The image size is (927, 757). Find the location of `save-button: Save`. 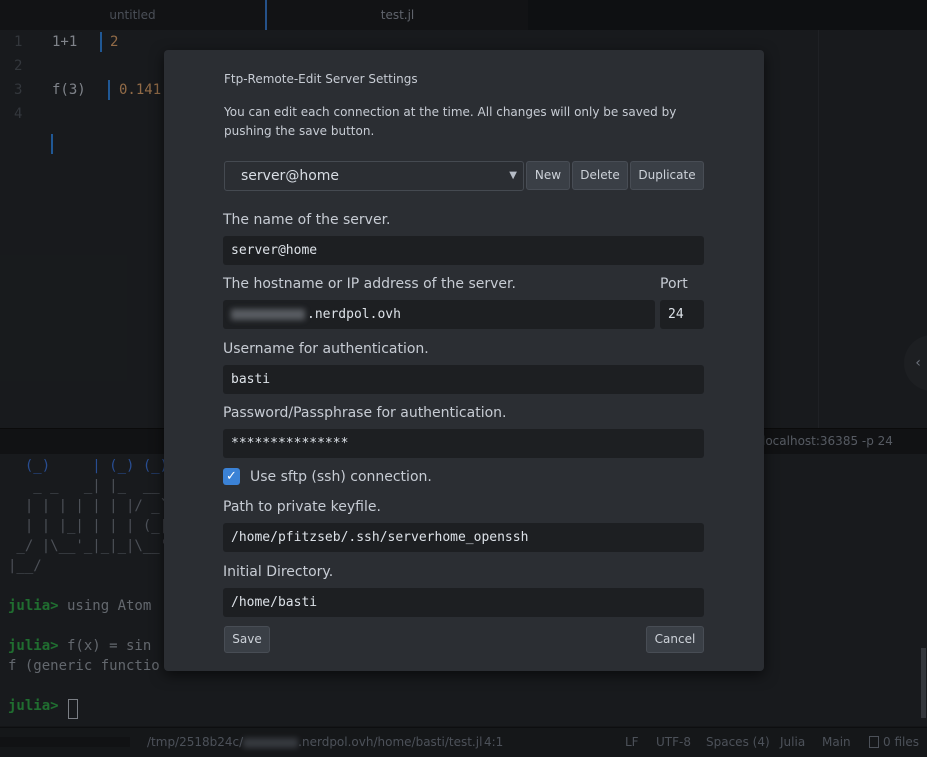

save-button: Save is located at coordinates (247, 639).